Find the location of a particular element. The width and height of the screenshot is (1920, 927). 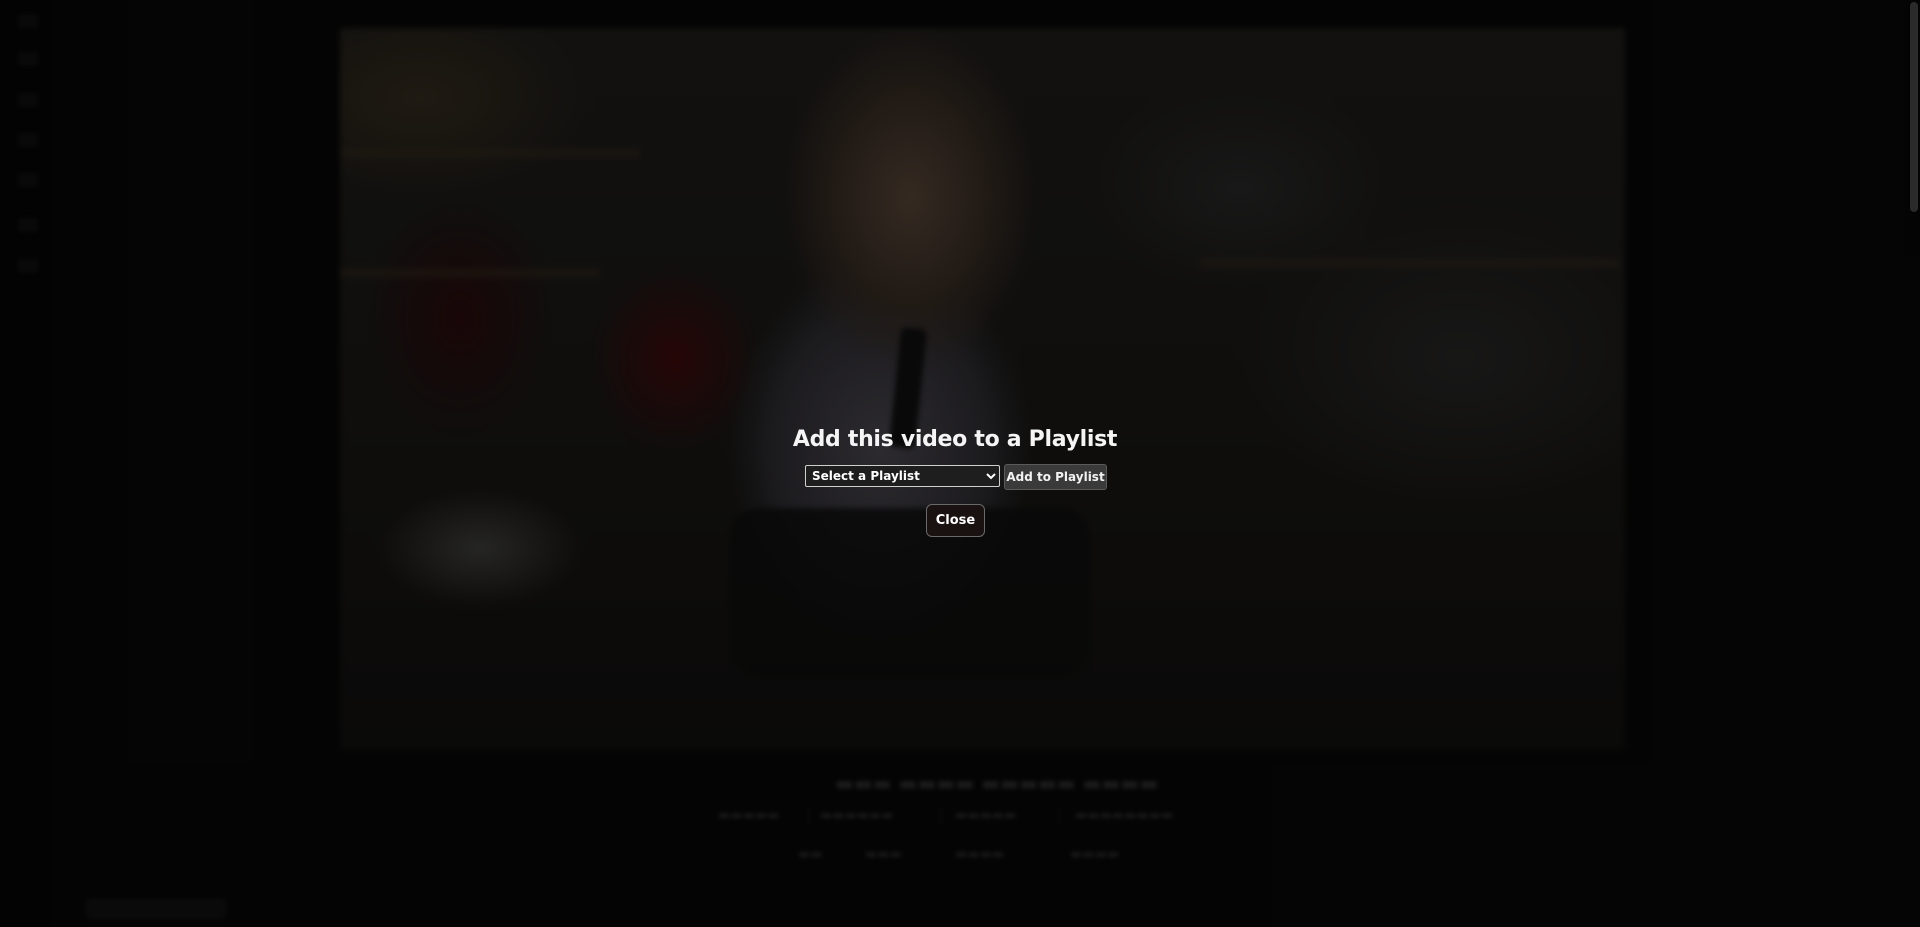

close-button: Close is located at coordinates (955, 520).